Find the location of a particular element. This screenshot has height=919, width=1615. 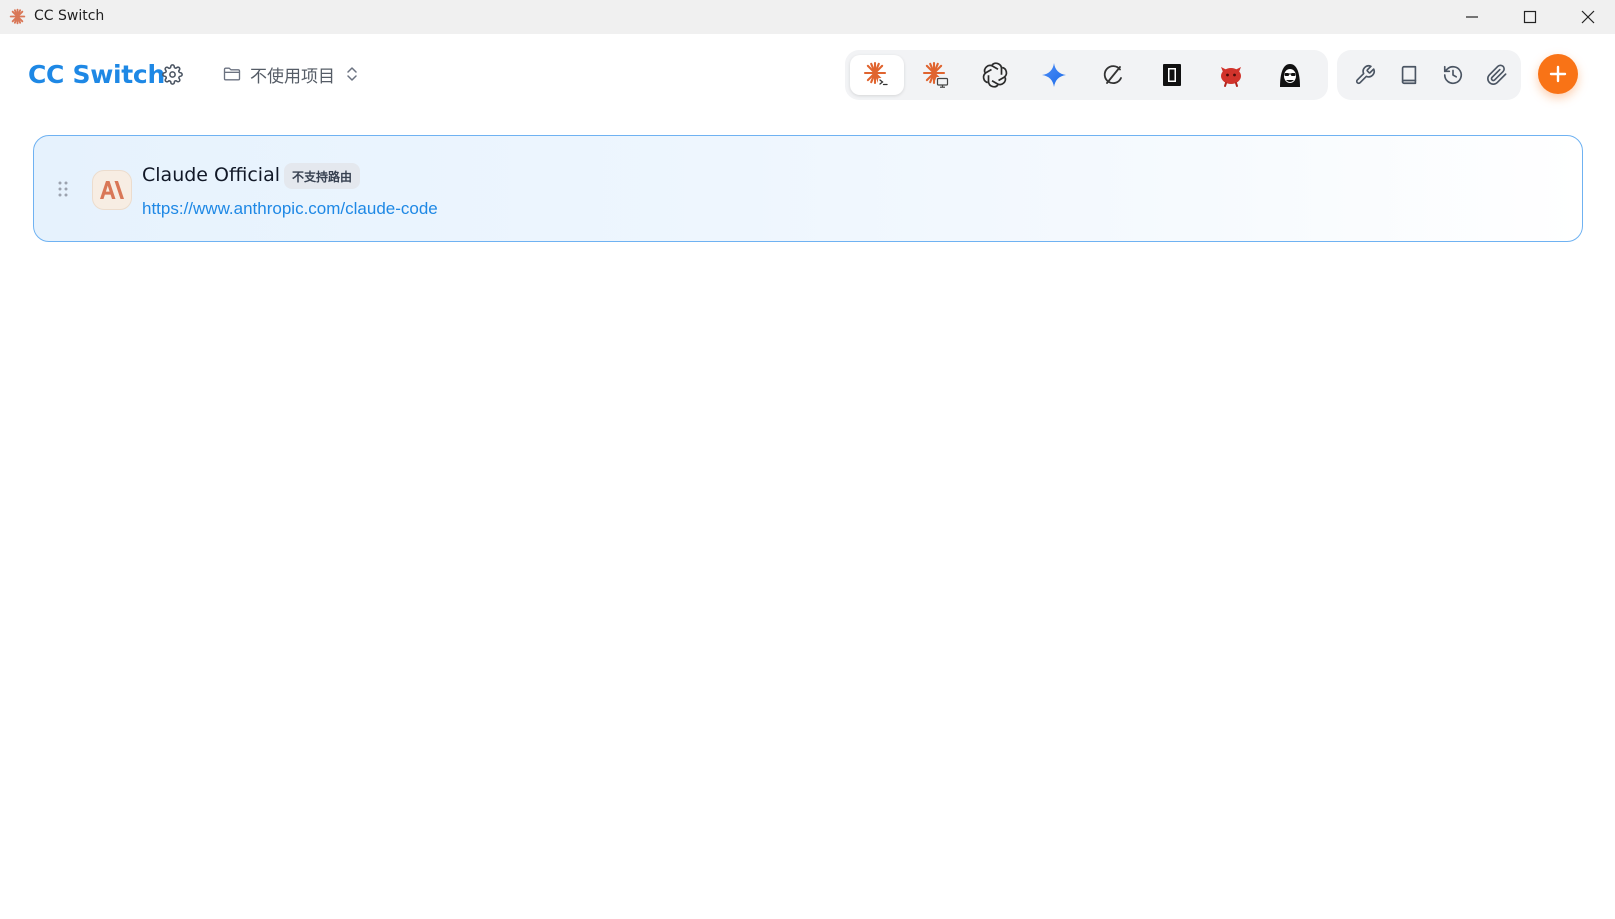

app-logo-icon is located at coordinates (17, 16).